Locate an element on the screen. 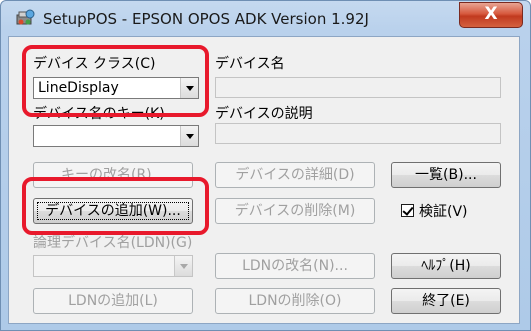 This screenshot has width=531, height=331. setup-pos-icon is located at coordinates (25, 17).